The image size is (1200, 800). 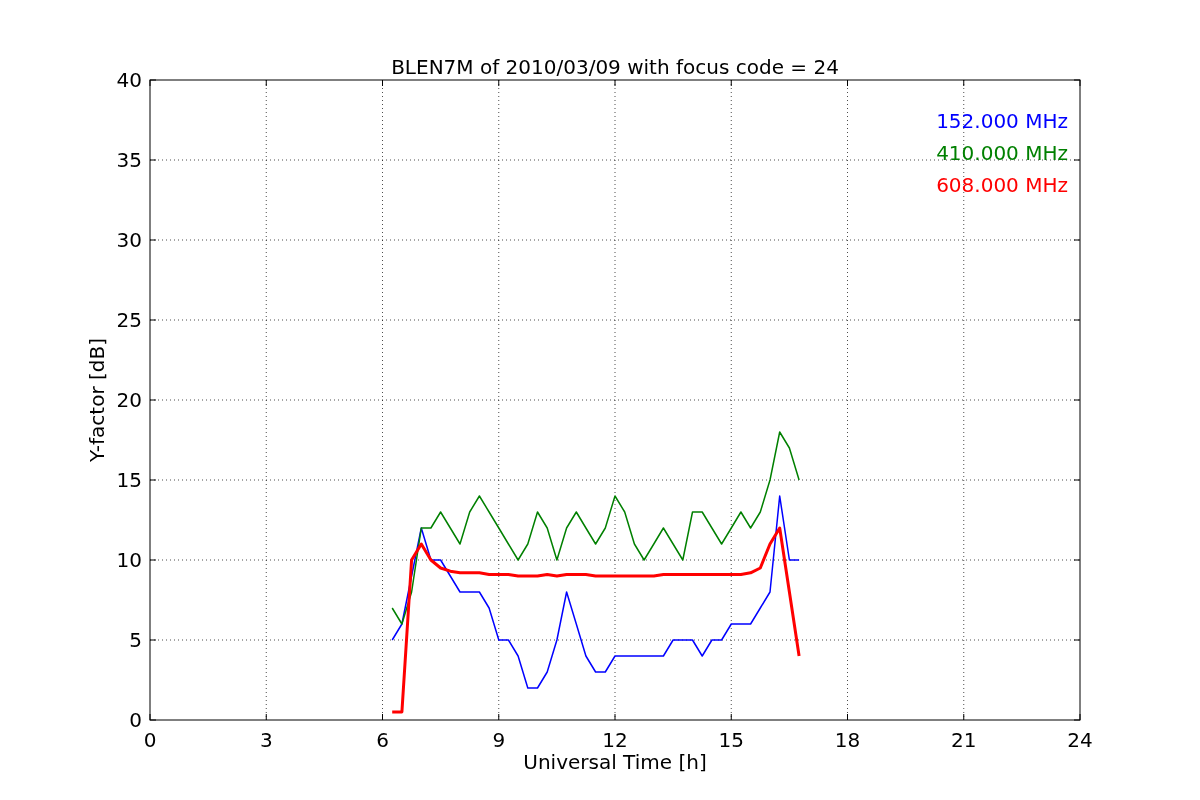 I want to click on y-tick-label: 15, so click(x=129, y=480).